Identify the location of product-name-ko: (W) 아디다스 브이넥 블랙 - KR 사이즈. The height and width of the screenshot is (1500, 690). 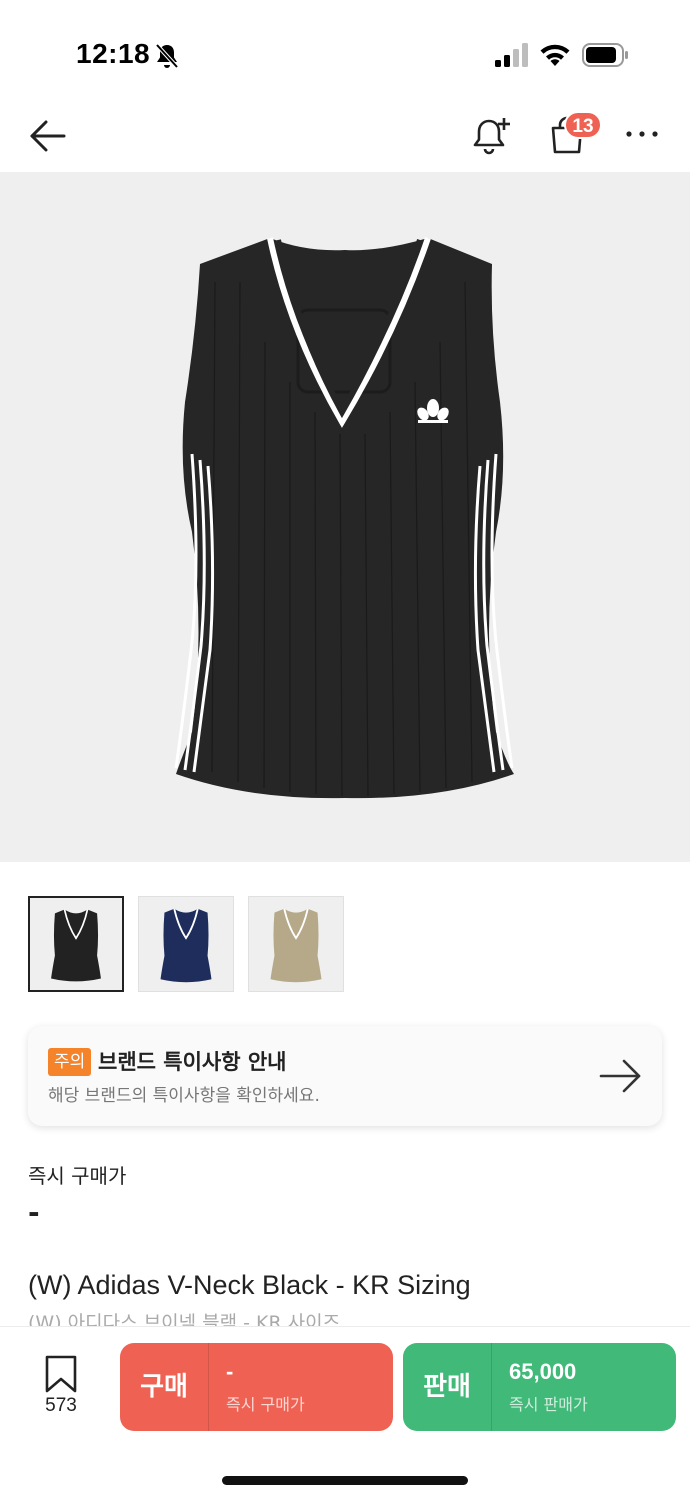
(184, 1319).